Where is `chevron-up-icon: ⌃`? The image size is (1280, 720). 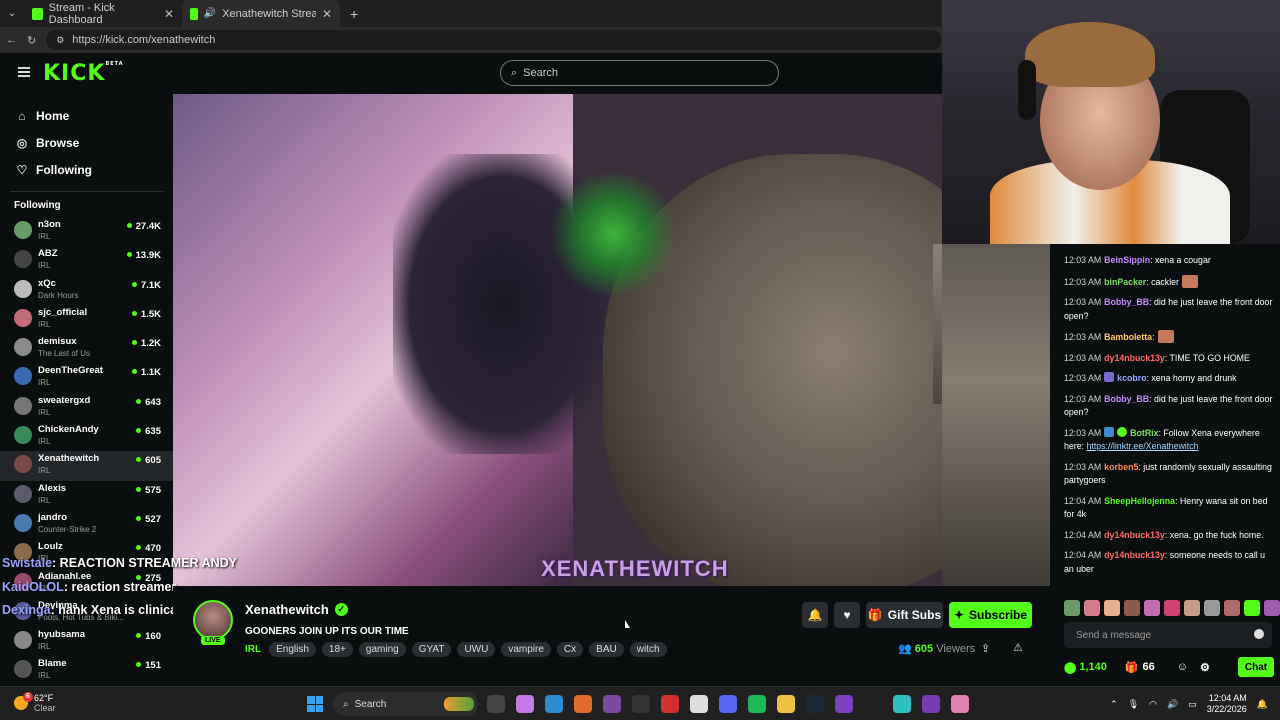 chevron-up-icon: ⌃ is located at coordinates (1114, 704).